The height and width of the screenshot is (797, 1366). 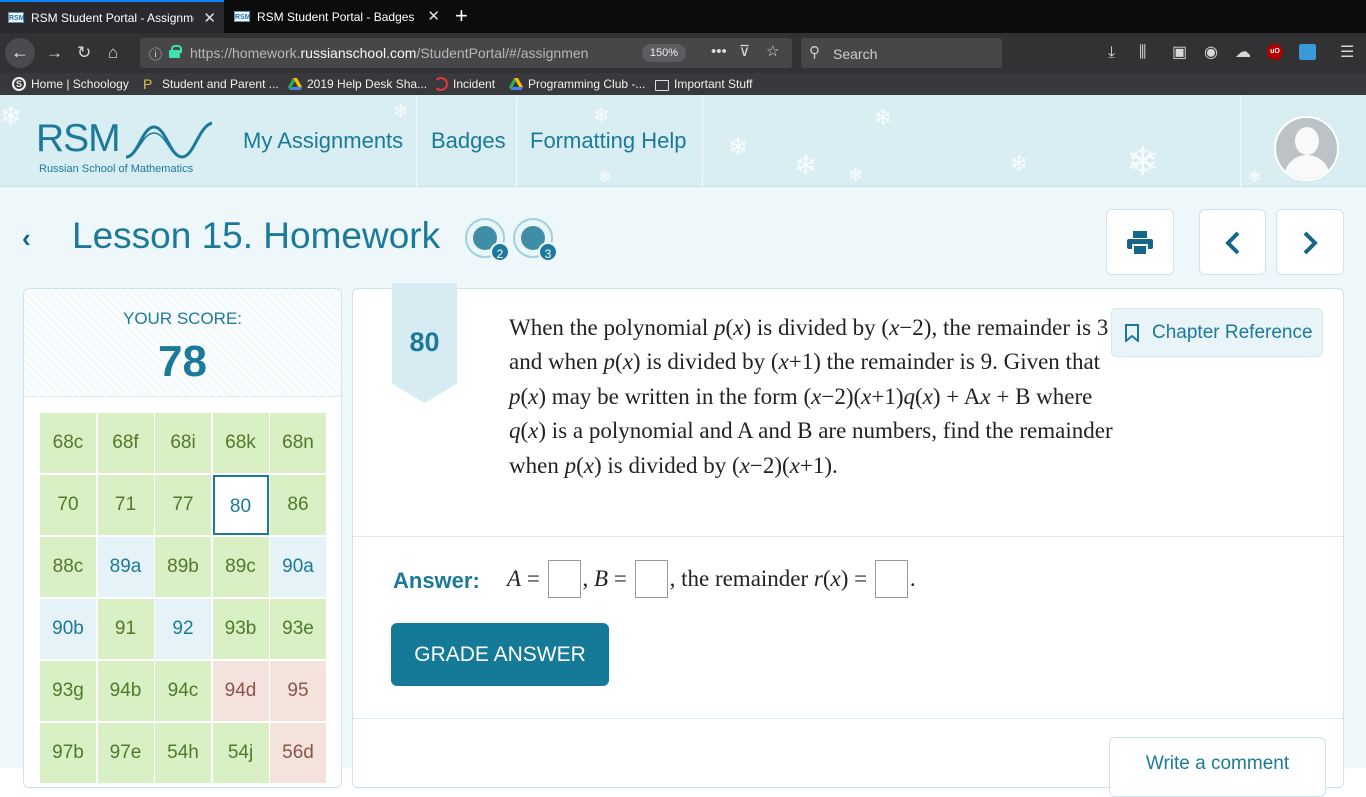 I want to click on forward-arrow-icon: →, so click(x=54, y=53).